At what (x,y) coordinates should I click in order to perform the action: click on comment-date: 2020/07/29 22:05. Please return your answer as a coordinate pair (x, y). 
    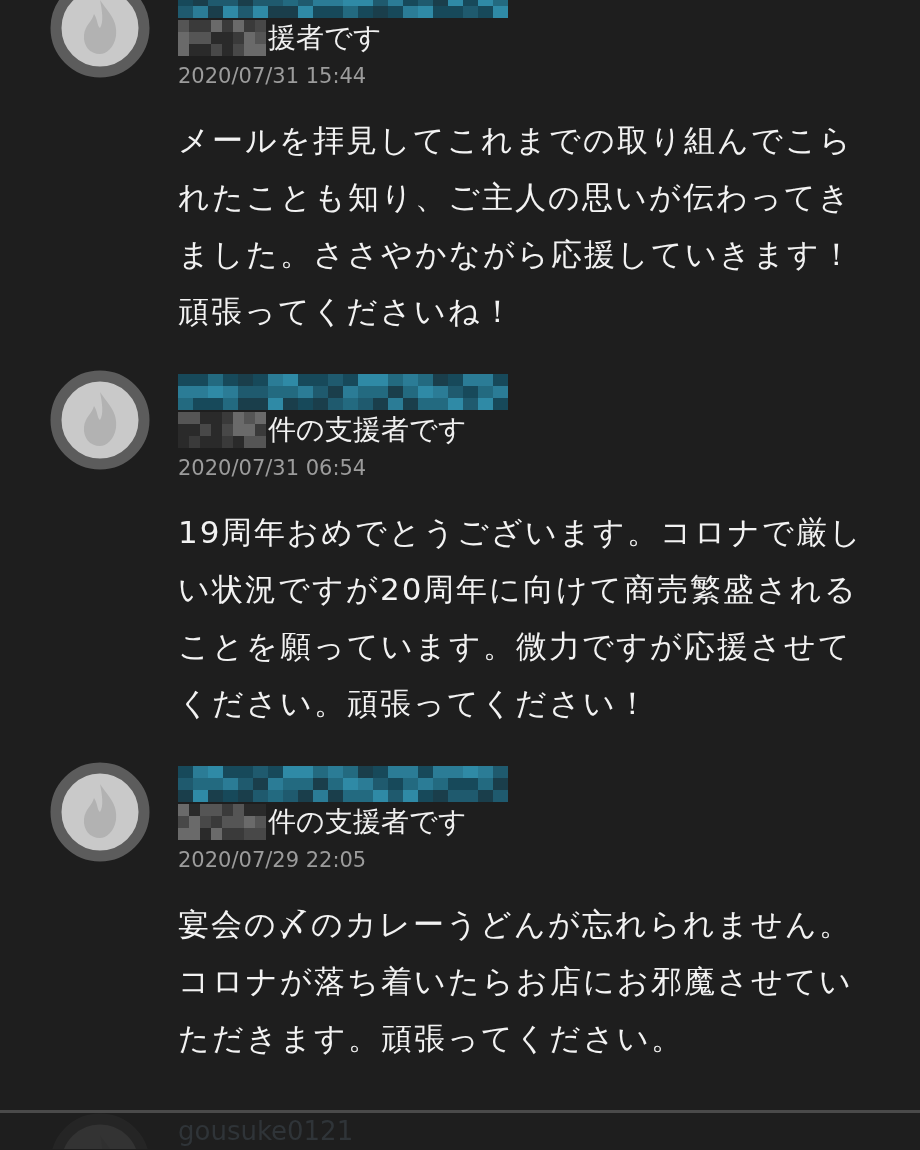
    Looking at the image, I should click on (273, 860).